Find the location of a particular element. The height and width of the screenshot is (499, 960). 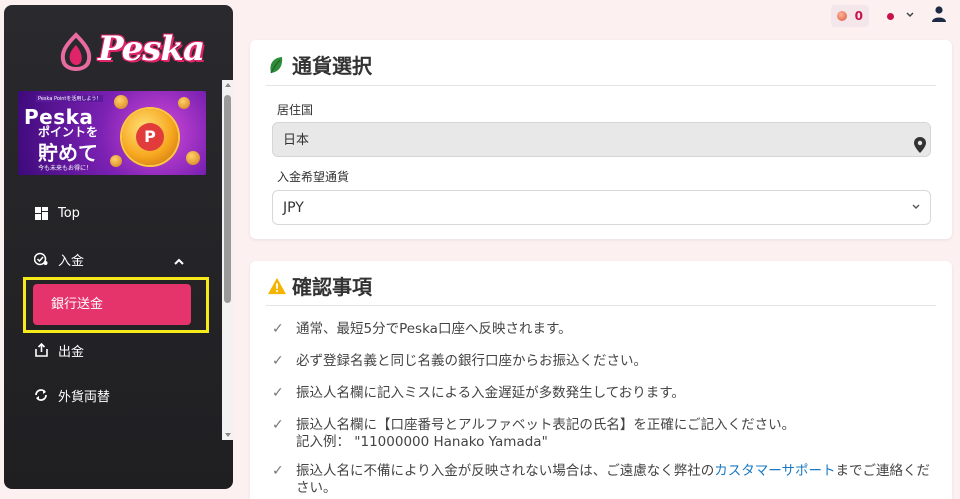

list-item: ✓ 通常、最短5分でPeska口座へ反映されます。 is located at coordinates (422, 329).